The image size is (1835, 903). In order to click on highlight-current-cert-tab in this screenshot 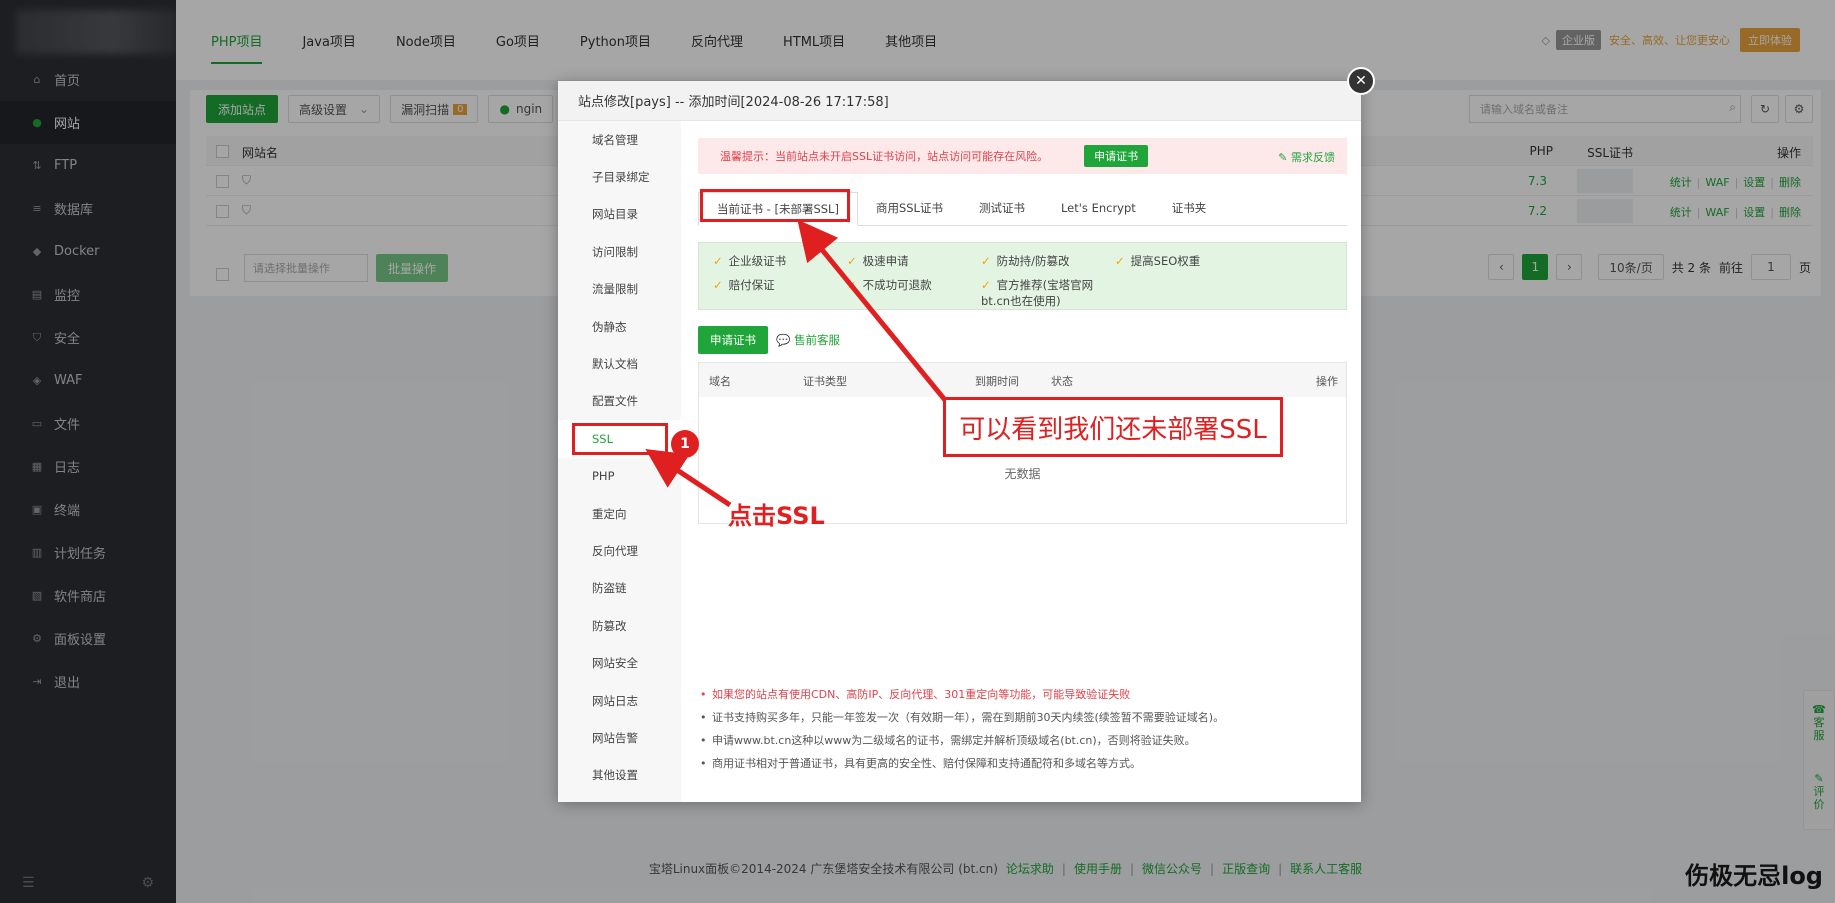, I will do `click(775, 205)`.